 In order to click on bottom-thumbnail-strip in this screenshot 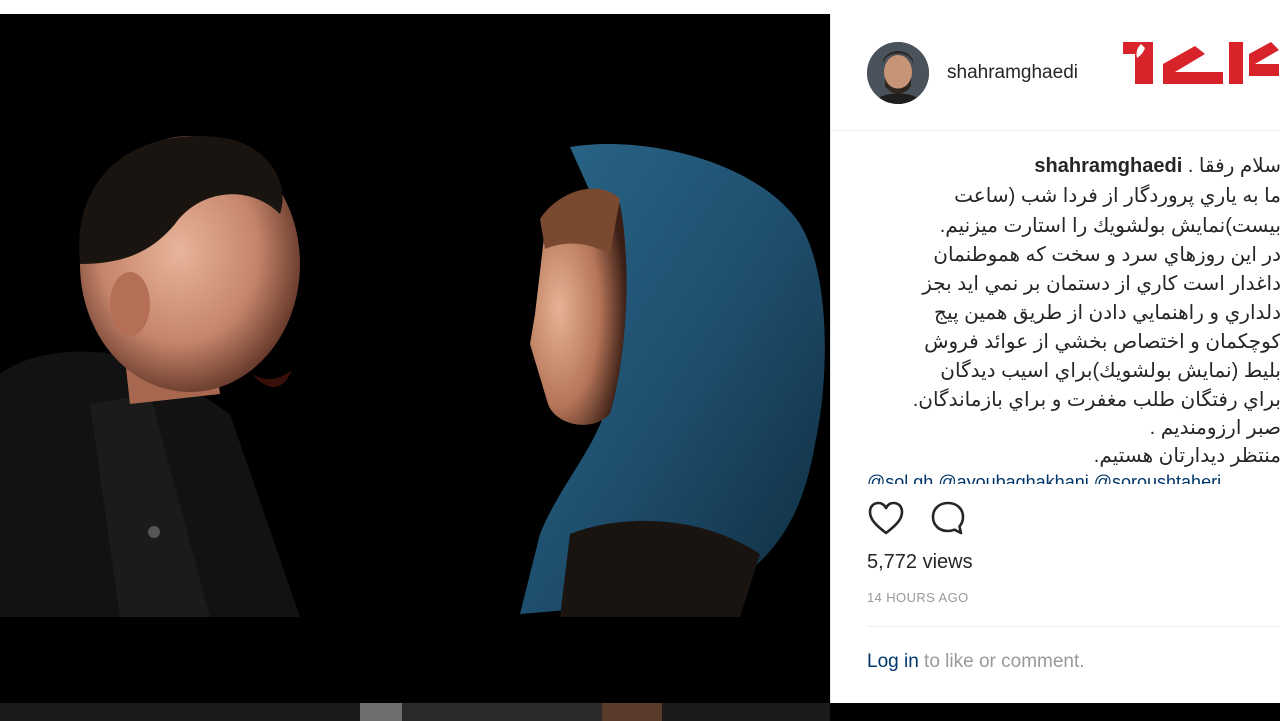, I will do `click(415, 712)`.